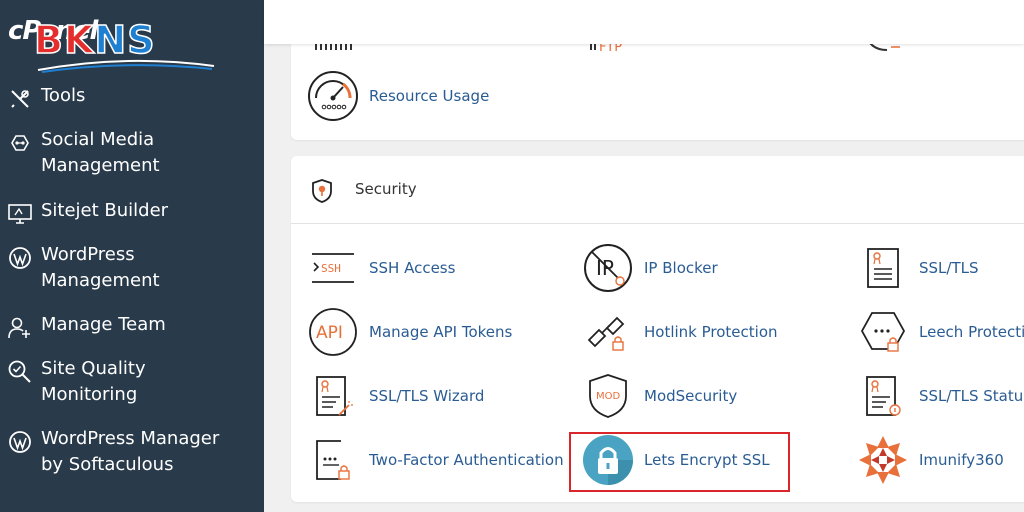 This screenshot has width=1024, height=512. I want to click on item-label: Two-Factor Authentication, so click(466, 460).